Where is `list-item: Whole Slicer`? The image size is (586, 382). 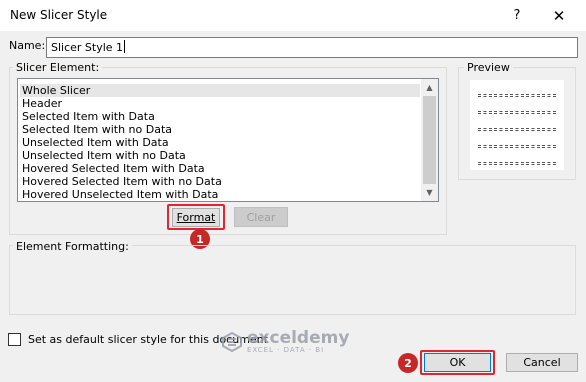
list-item: Whole Slicer is located at coordinates (220, 90).